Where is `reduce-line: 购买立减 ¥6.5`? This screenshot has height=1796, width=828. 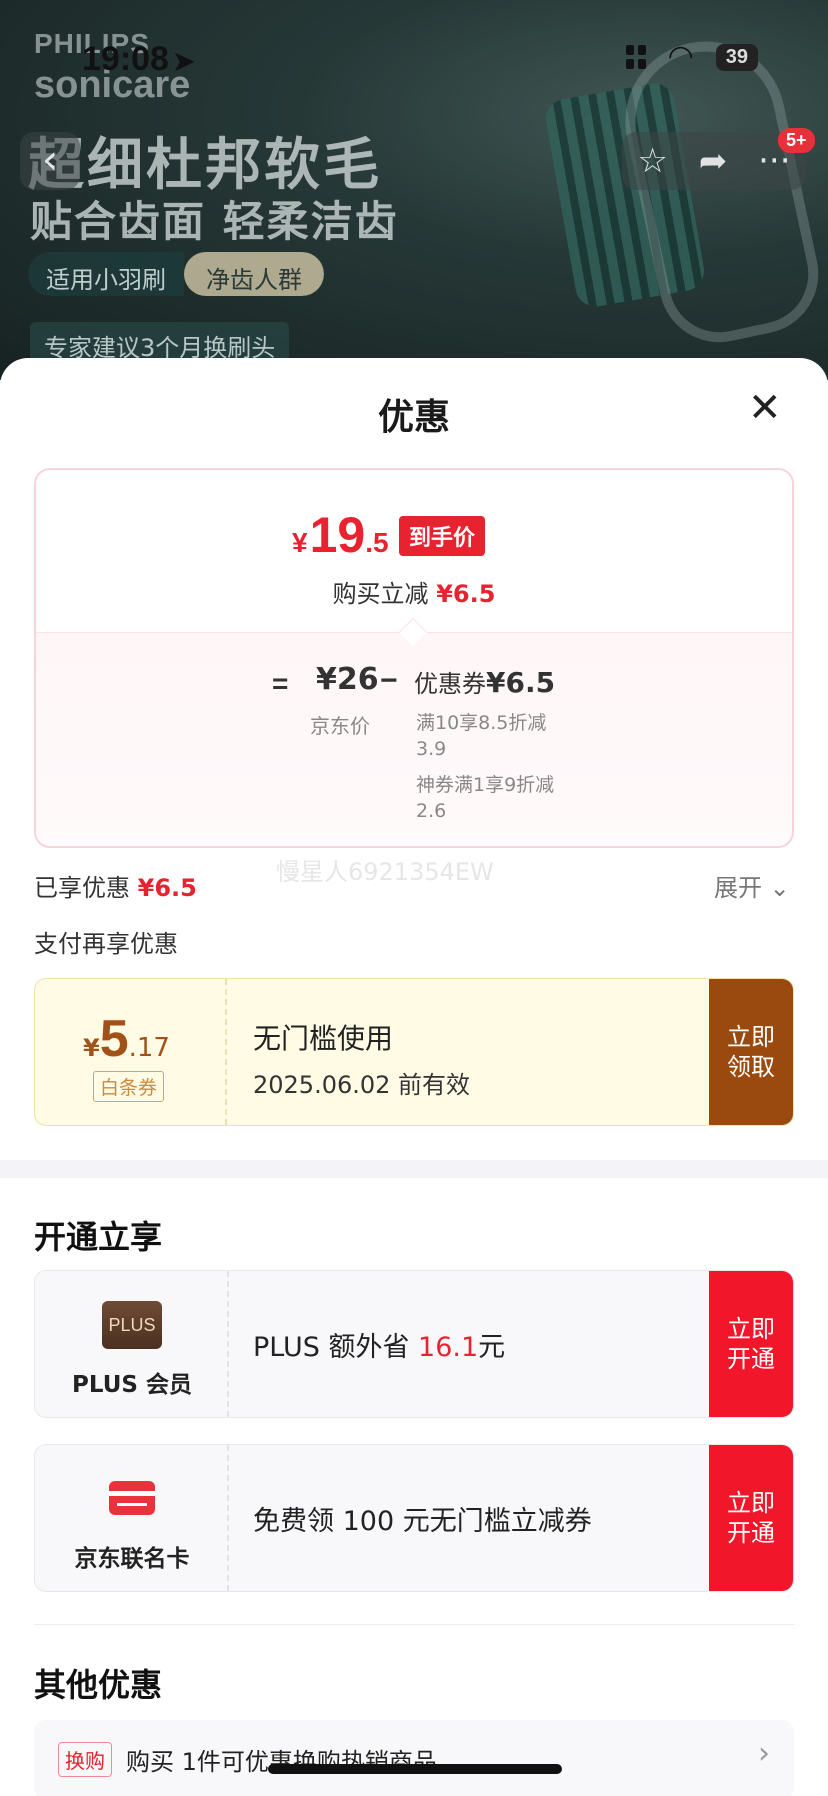
reduce-line: 购买立减 ¥6.5 is located at coordinates (414, 591).